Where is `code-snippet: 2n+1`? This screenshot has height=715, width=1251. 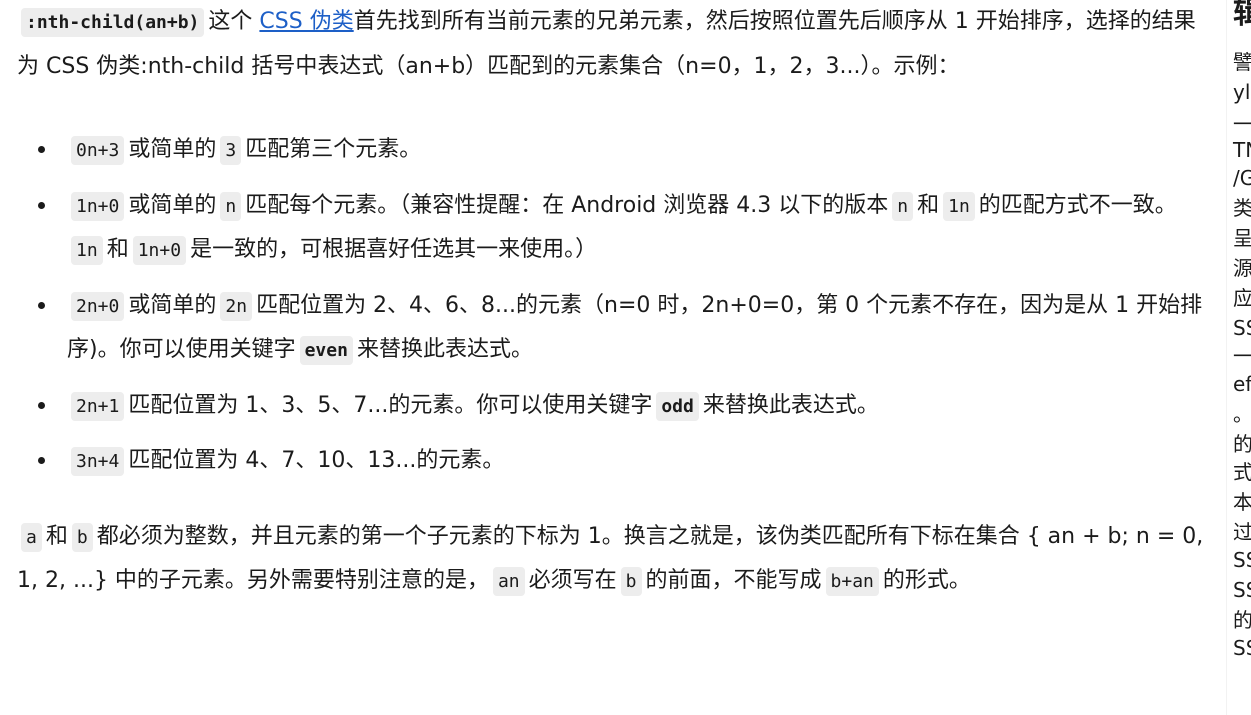
code-snippet: 2n+1 is located at coordinates (98, 406).